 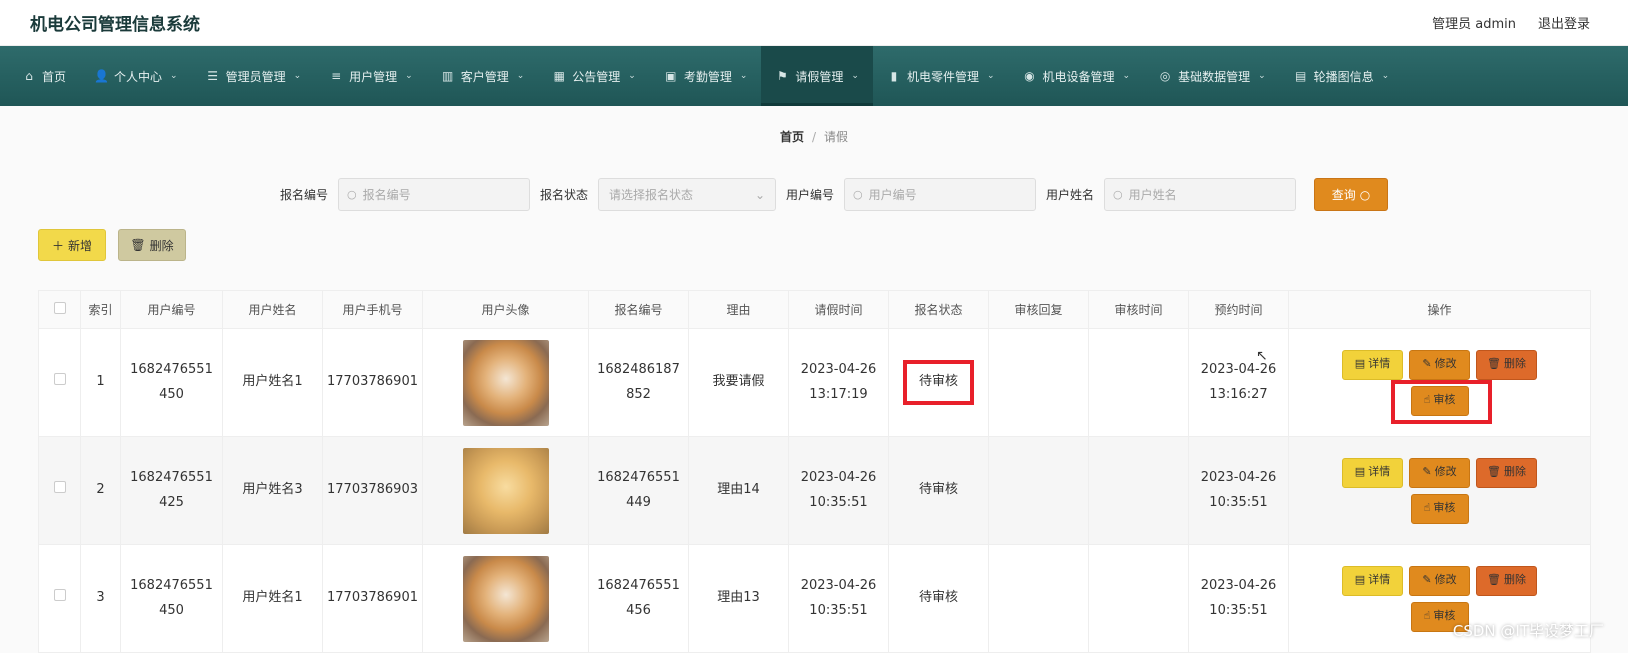 I want to click on nav-item-4: ▥ 客户管理 ⌄, so click(x=483, y=76).